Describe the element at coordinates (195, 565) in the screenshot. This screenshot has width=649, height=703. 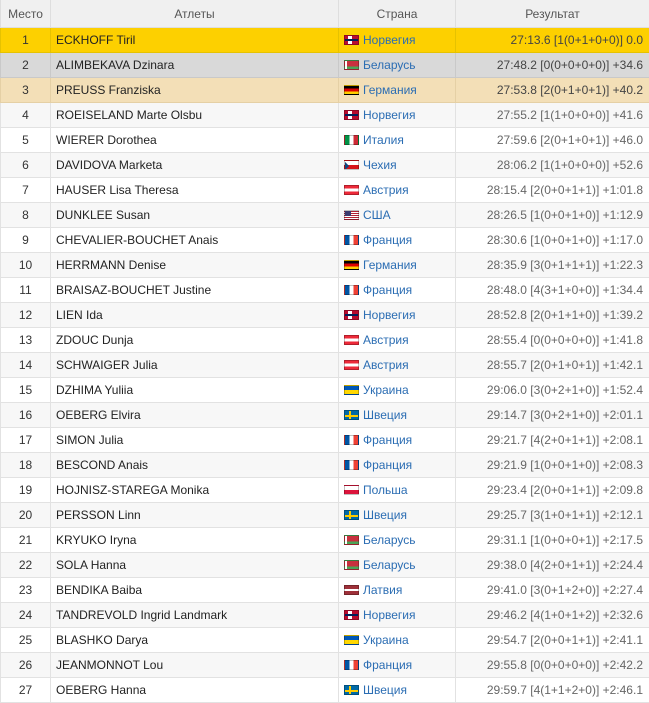
I see `athlete-name: SOLA Hanna` at that location.